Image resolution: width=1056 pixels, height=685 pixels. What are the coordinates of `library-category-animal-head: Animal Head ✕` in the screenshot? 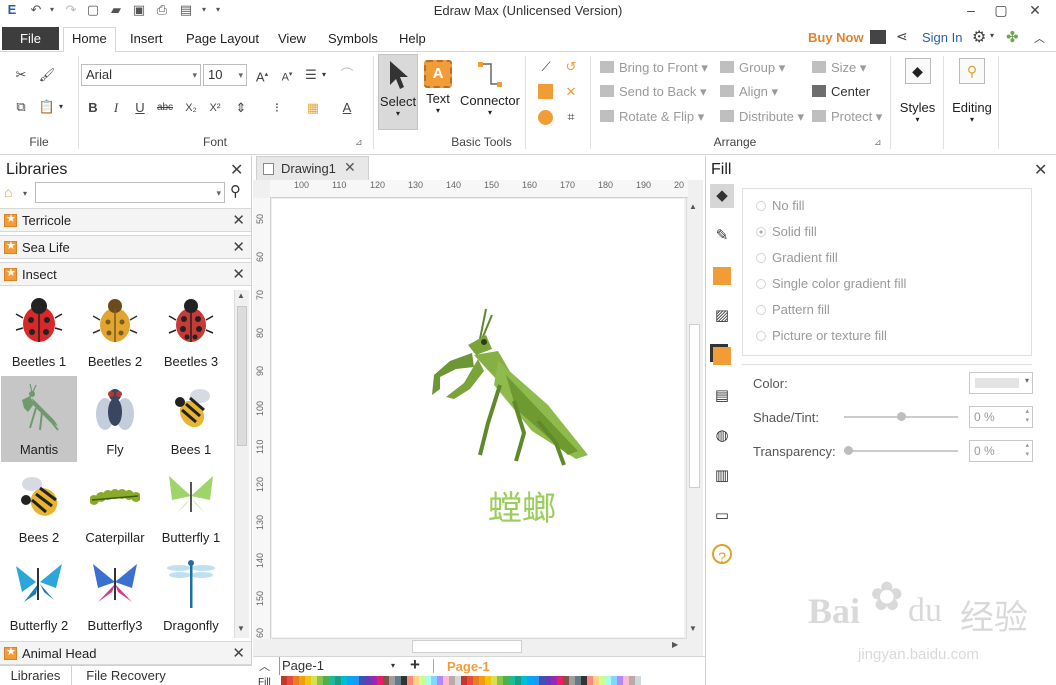 It's located at (125, 653).